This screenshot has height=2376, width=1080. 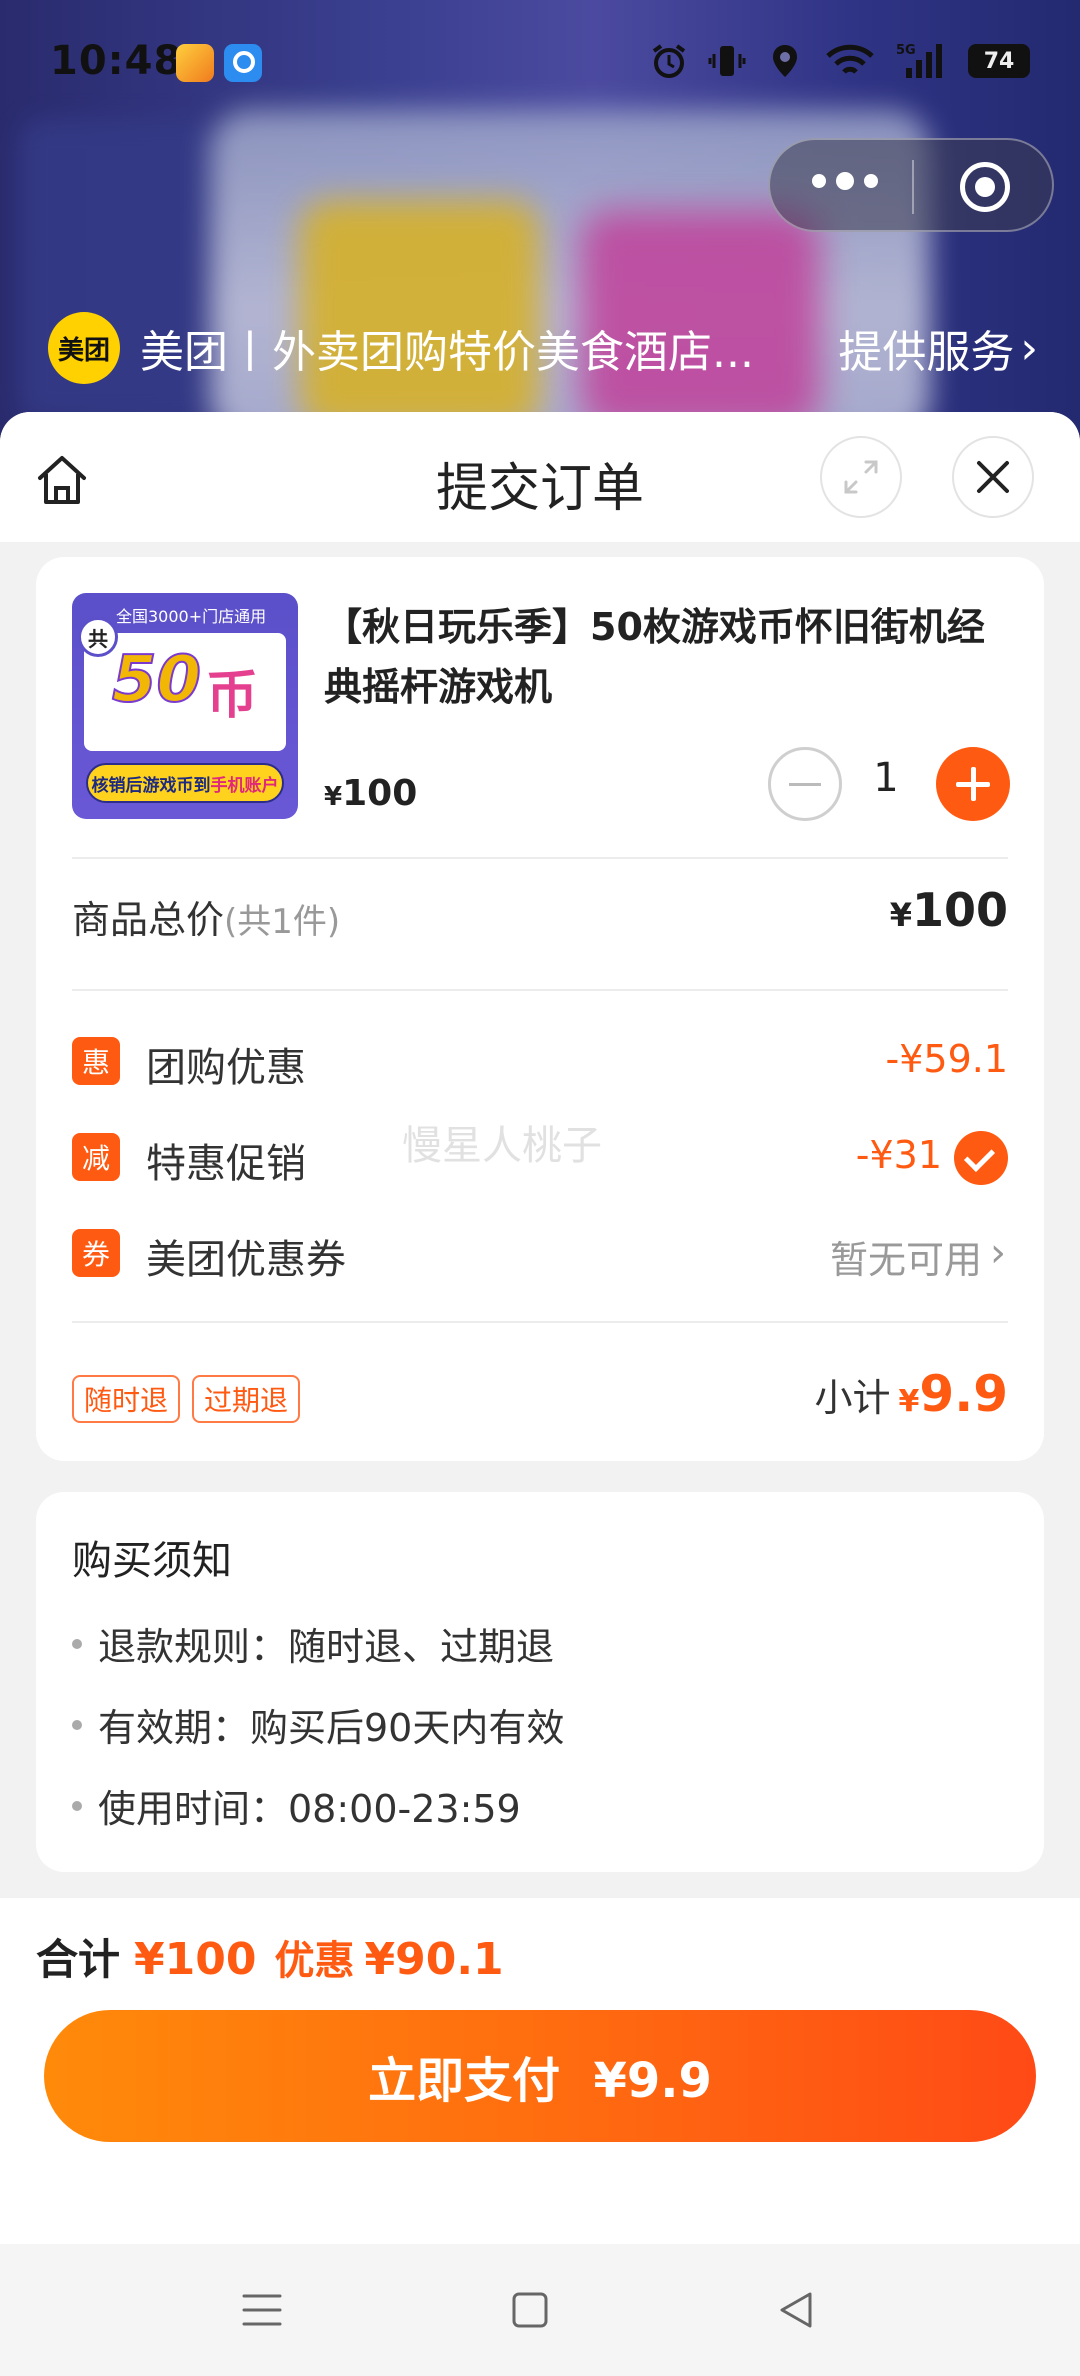 I want to click on close-icon, so click(x=993, y=477).